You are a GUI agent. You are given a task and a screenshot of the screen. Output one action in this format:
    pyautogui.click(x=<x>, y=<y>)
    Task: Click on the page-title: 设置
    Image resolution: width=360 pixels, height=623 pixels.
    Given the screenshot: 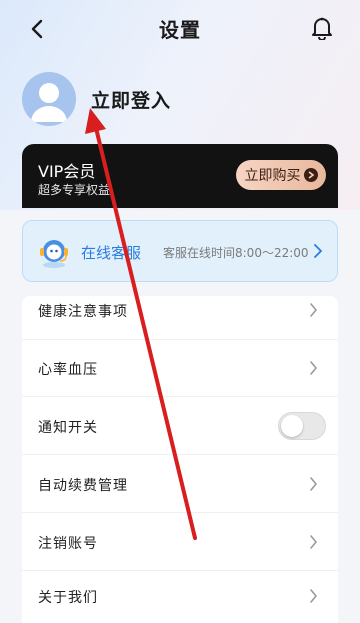 What is the action you would take?
    pyautogui.click(x=180, y=30)
    